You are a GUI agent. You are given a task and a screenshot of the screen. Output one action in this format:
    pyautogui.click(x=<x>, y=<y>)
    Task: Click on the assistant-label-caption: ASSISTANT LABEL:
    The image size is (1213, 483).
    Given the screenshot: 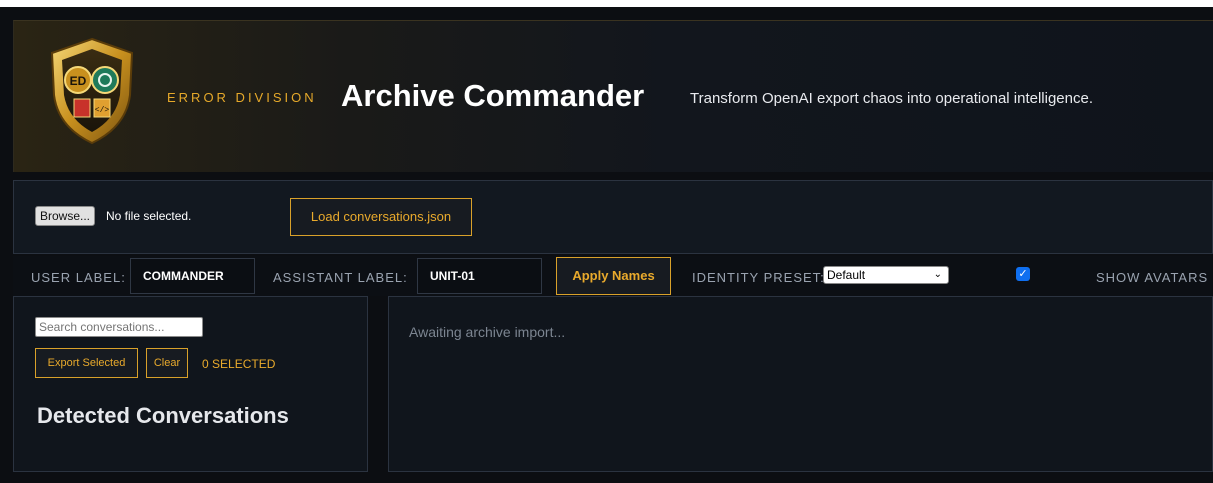 What is the action you would take?
    pyautogui.click(x=340, y=277)
    